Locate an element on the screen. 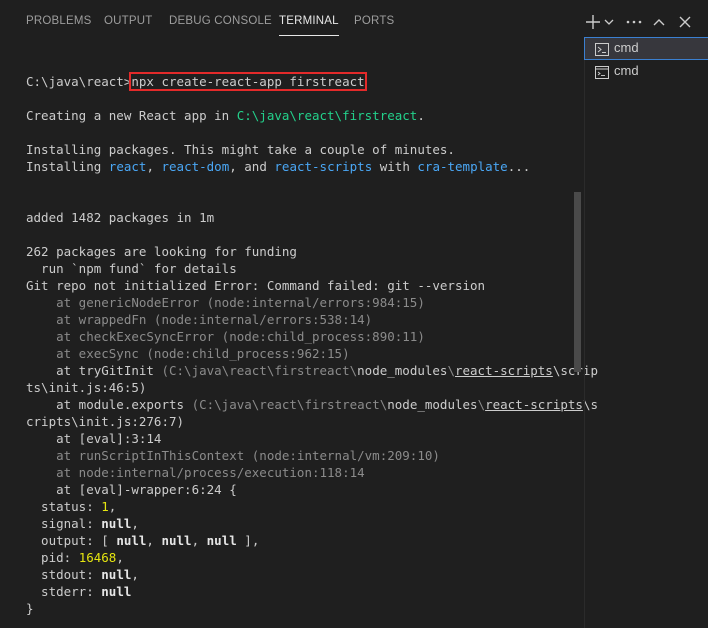 The image size is (708, 628). status-line: status: 1, is located at coordinates (71, 506).